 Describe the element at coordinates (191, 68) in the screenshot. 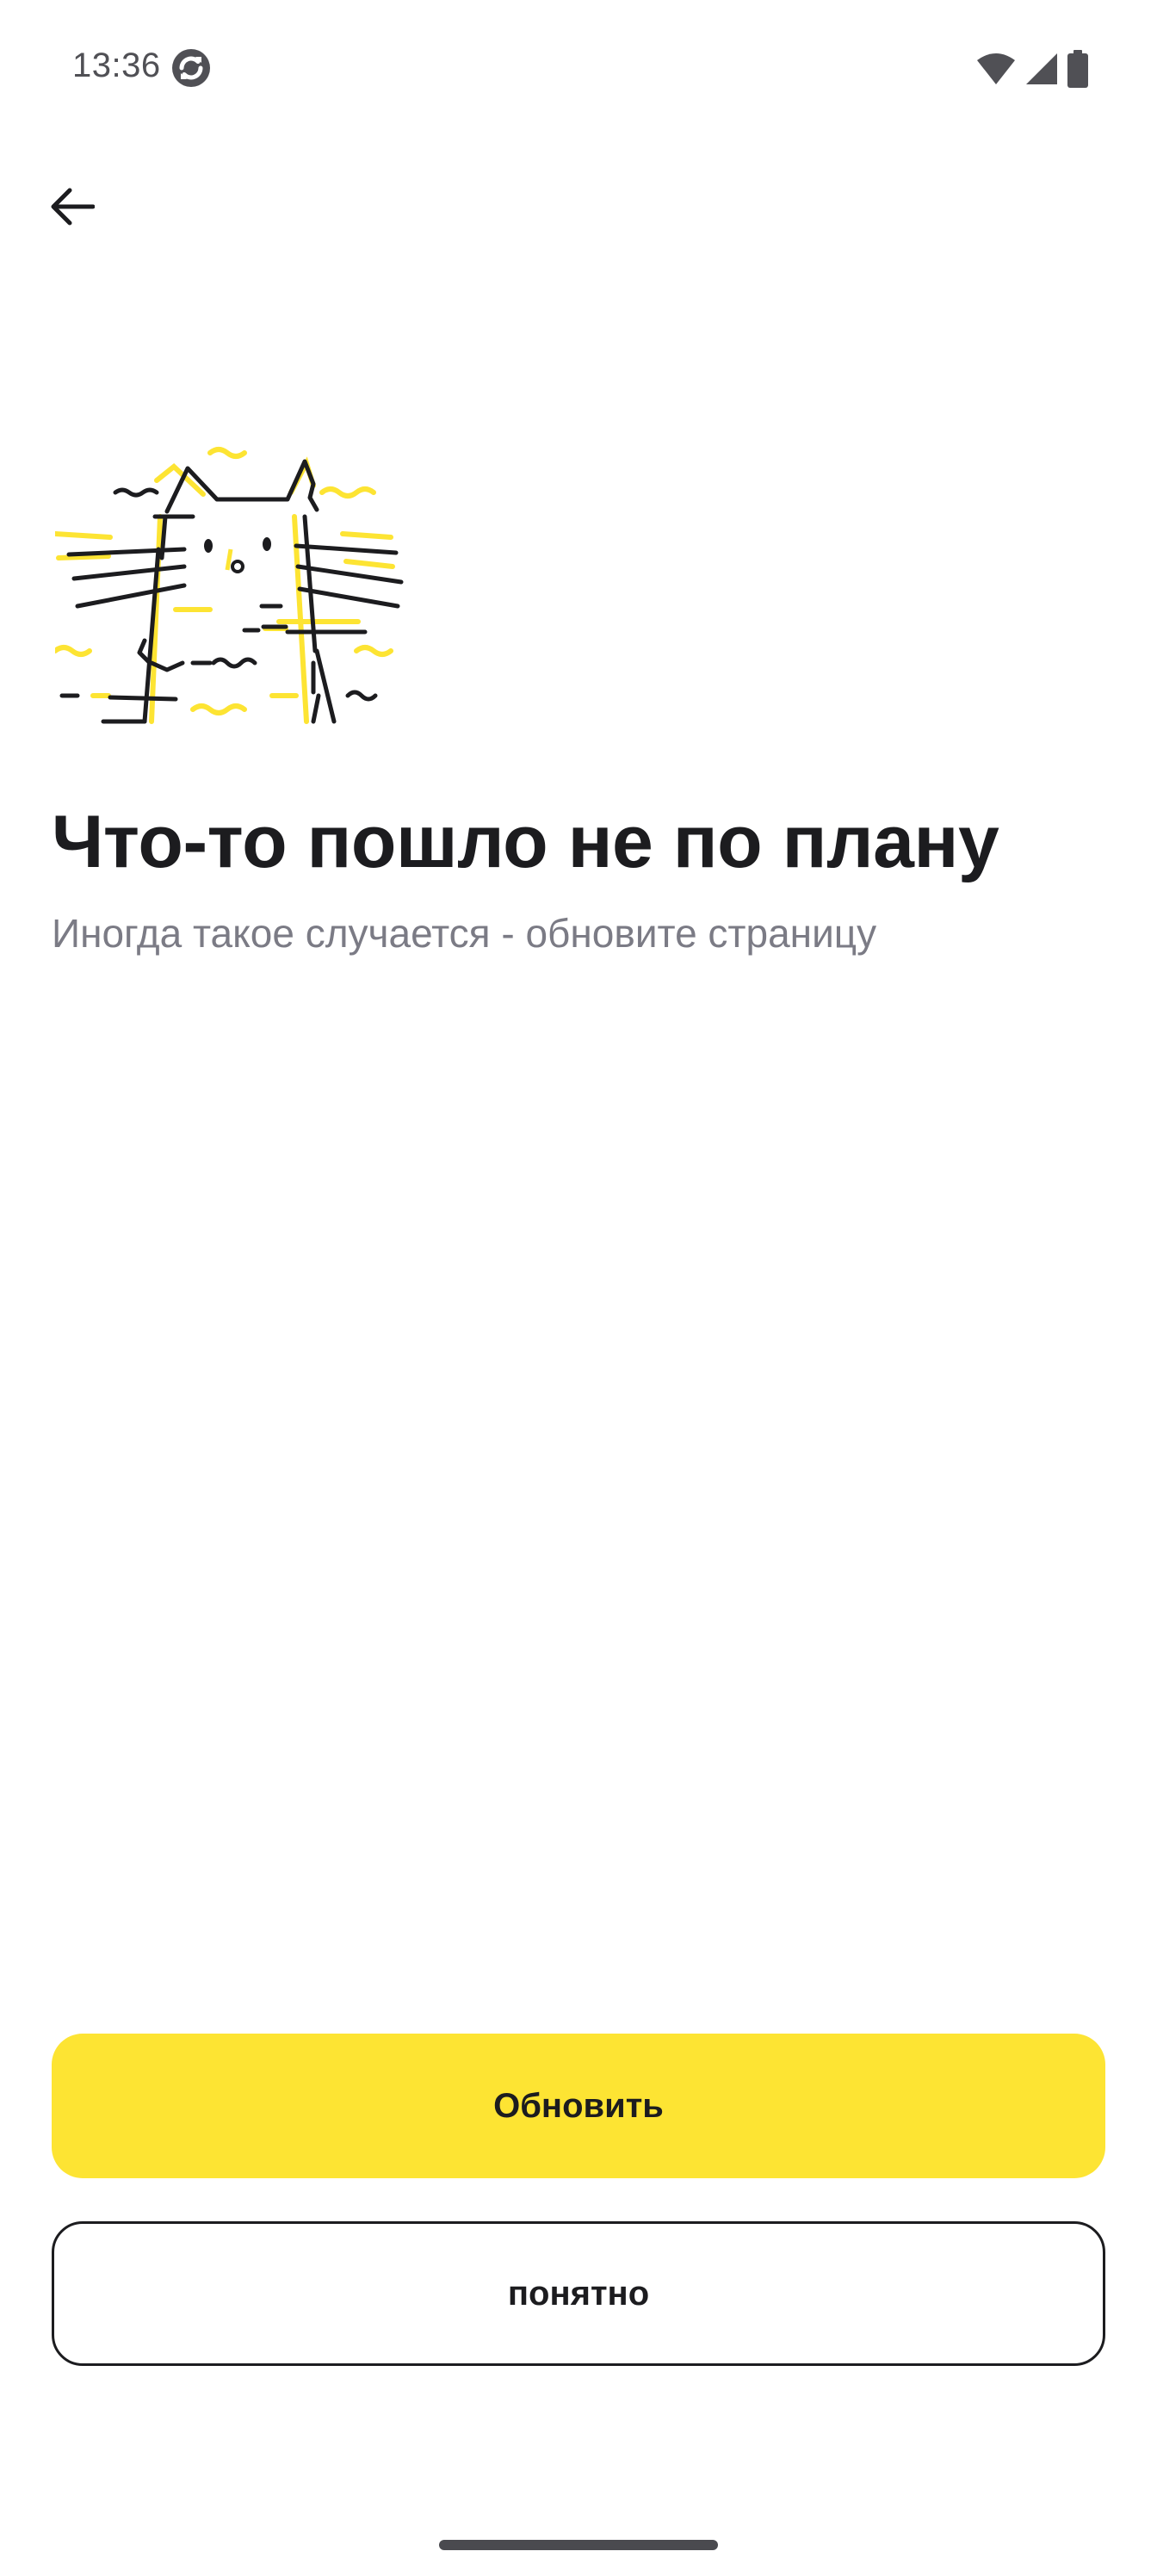

I see `sync-icon` at that location.